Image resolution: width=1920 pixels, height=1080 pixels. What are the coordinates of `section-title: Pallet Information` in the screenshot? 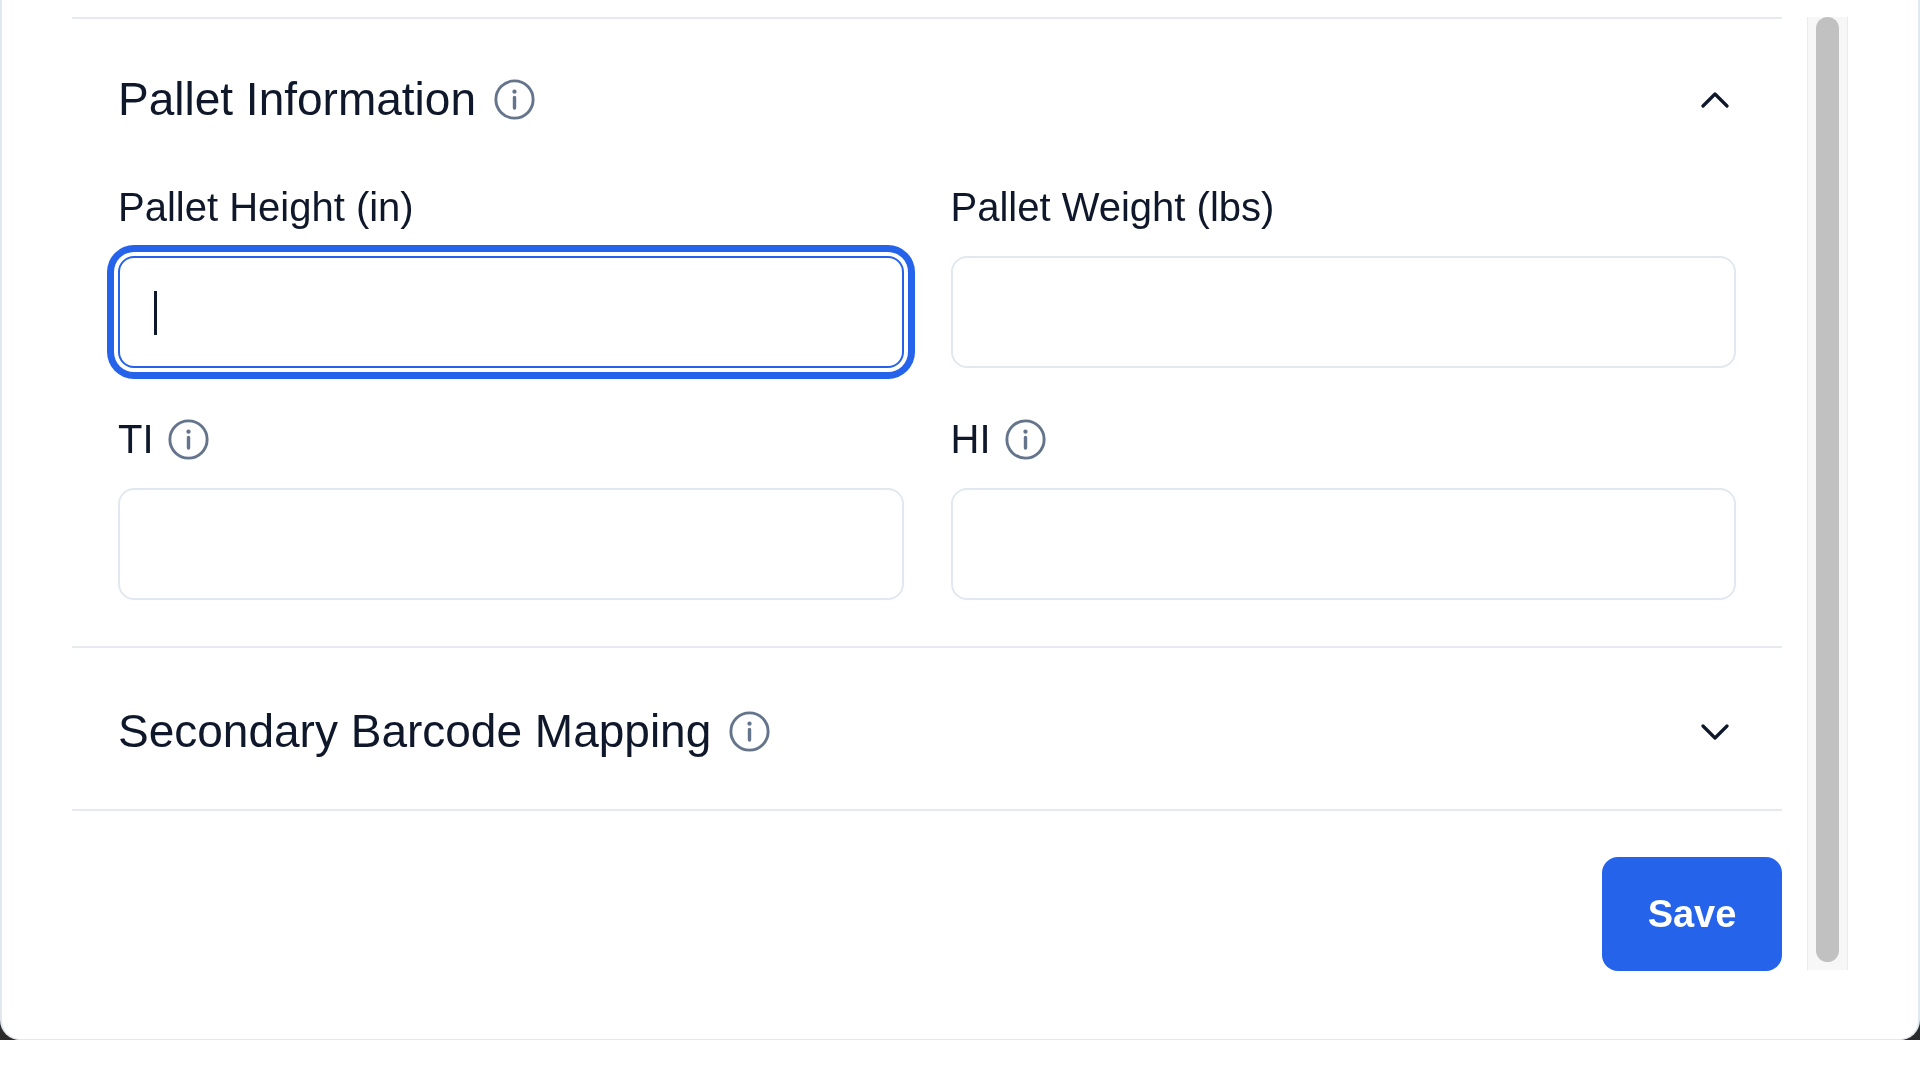 It's located at (297, 99).